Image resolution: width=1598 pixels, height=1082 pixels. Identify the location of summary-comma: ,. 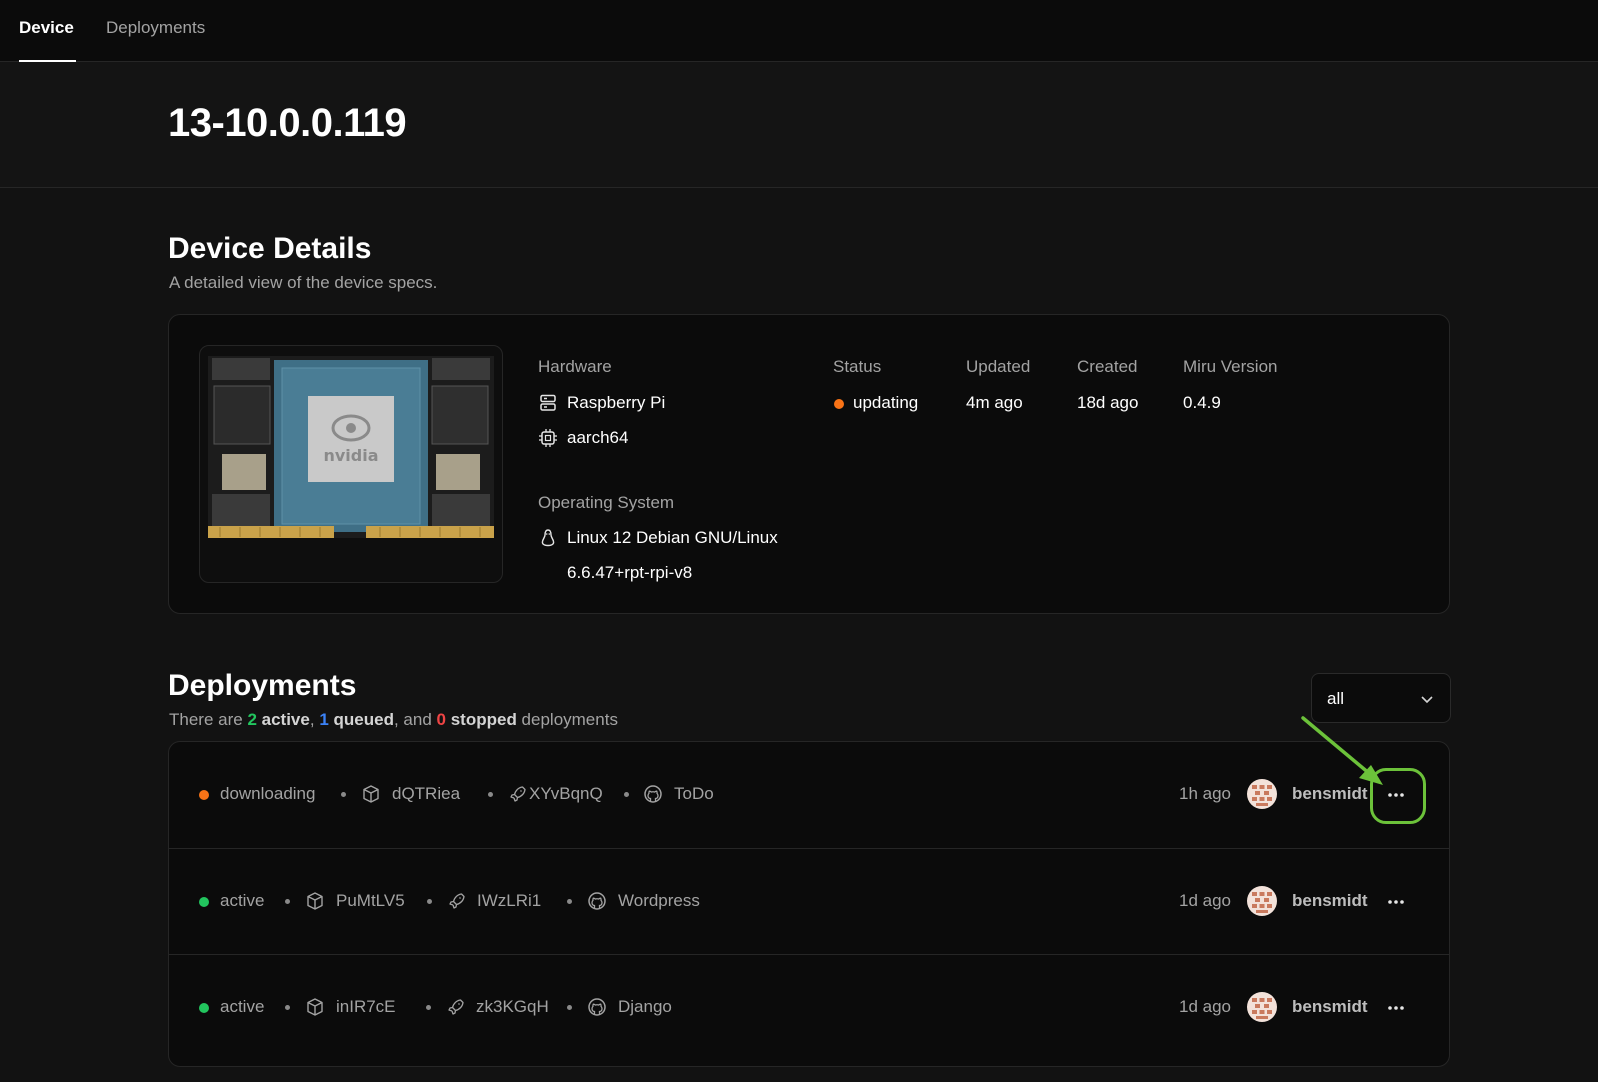
(312, 719).